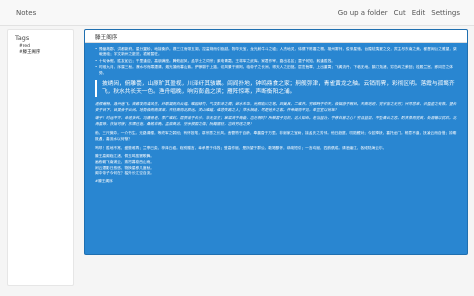 The height and width of the screenshot is (296, 474). What do you see at coordinates (363, 13) in the screenshot?
I see `go-up-folder-link: Go up a folder` at bounding box center [363, 13].